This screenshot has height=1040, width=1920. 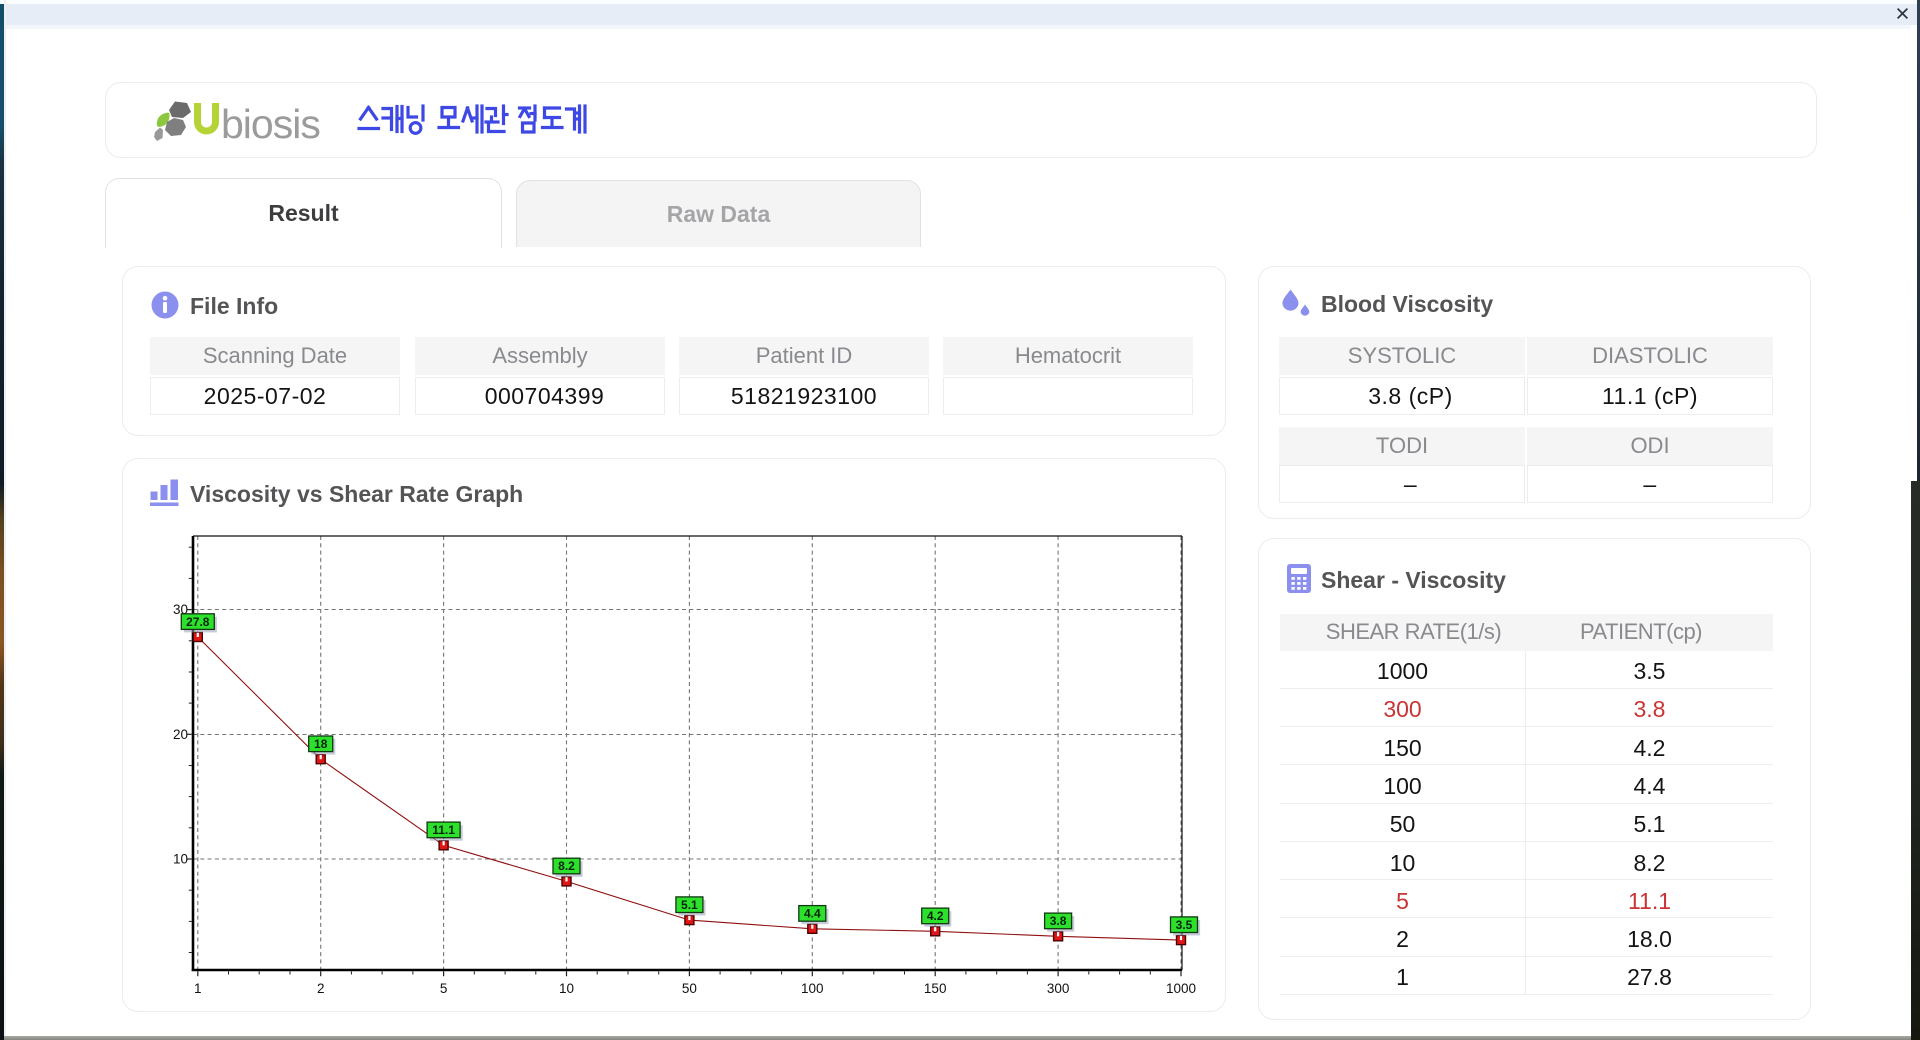 What do you see at coordinates (1058, 921) in the screenshot?
I see `svg-text: 3.8` at bounding box center [1058, 921].